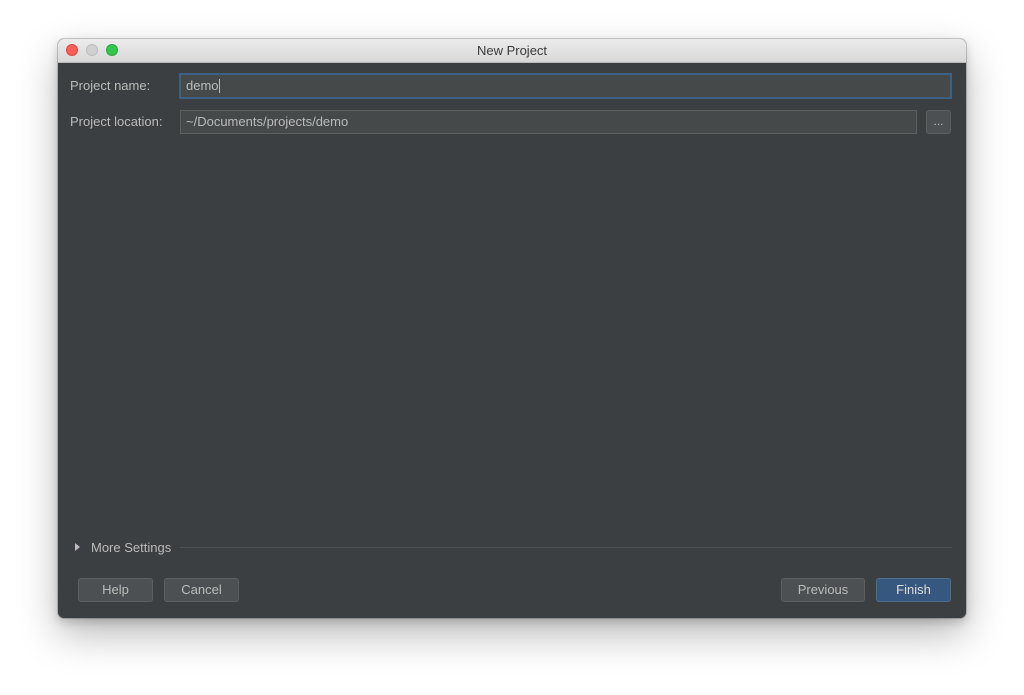 The height and width of the screenshot is (695, 1024). What do you see at coordinates (131, 547) in the screenshot?
I see `more-settings-label: More Settings` at bounding box center [131, 547].